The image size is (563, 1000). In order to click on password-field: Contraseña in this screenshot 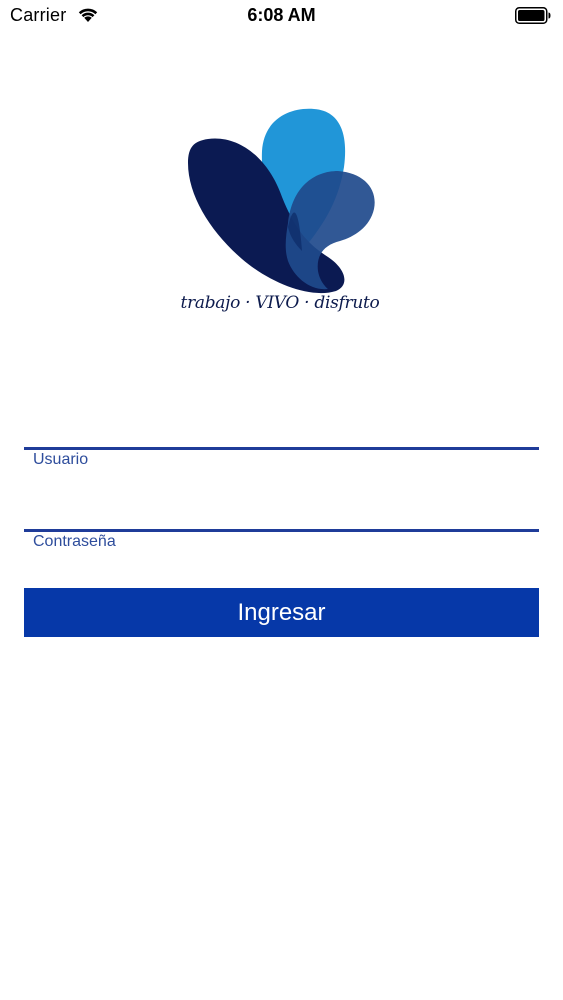, I will do `click(281, 540)`.